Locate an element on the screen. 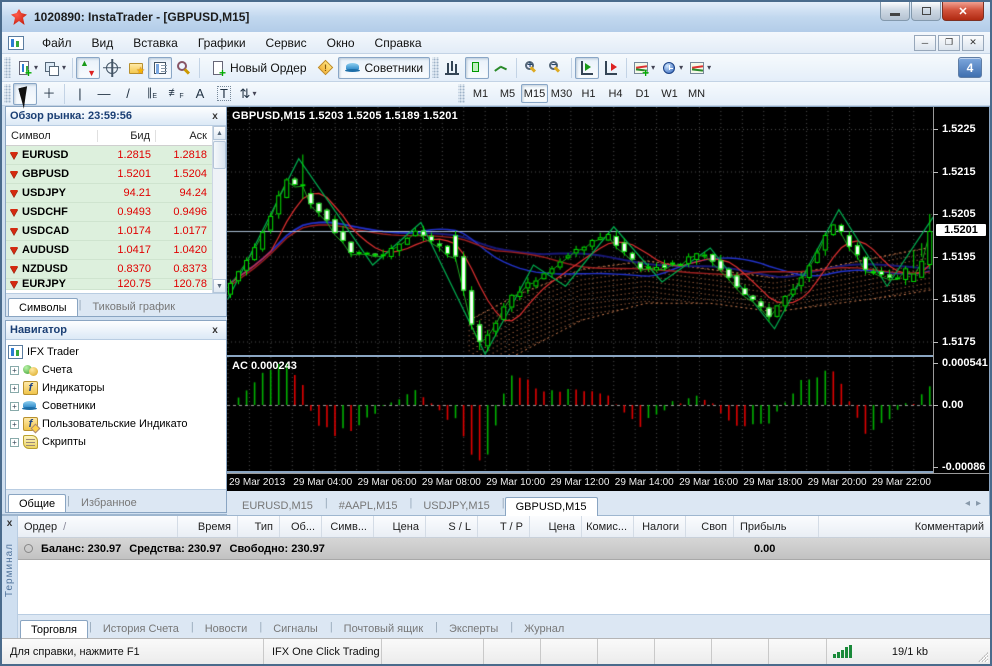 This screenshot has height=666, width=992. new-chart-button: + ▾ is located at coordinates (27, 68).